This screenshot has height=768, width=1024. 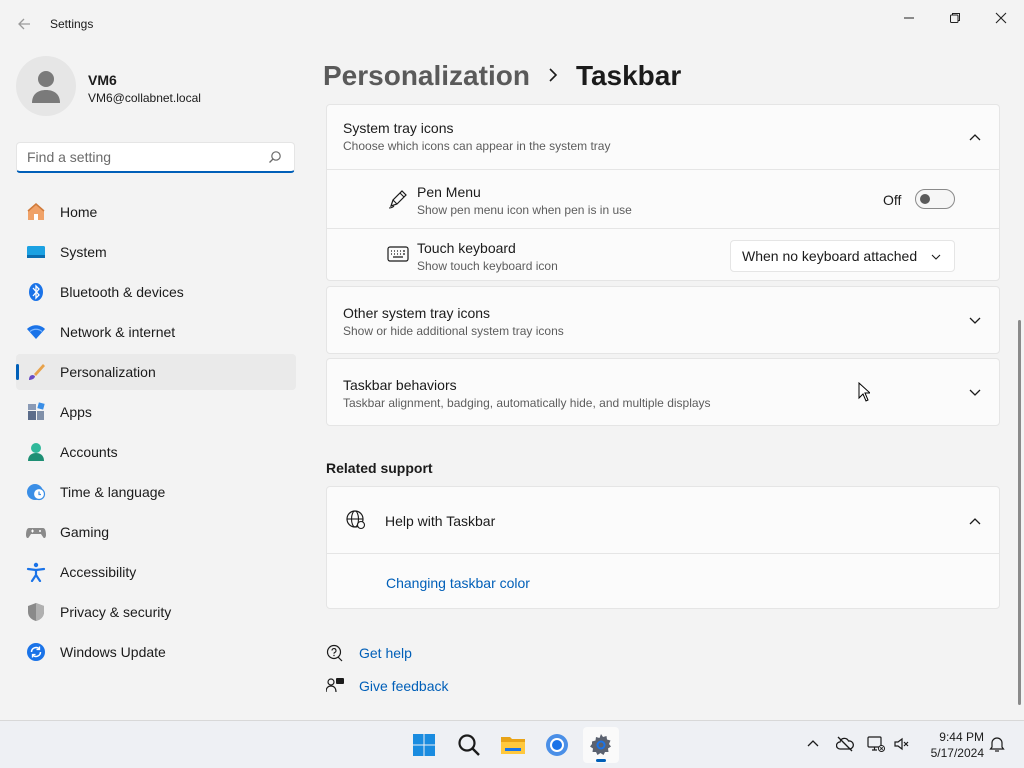 What do you see at coordinates (830, 256) in the screenshot?
I see `dropdown-value: When no keyboard attached` at bounding box center [830, 256].